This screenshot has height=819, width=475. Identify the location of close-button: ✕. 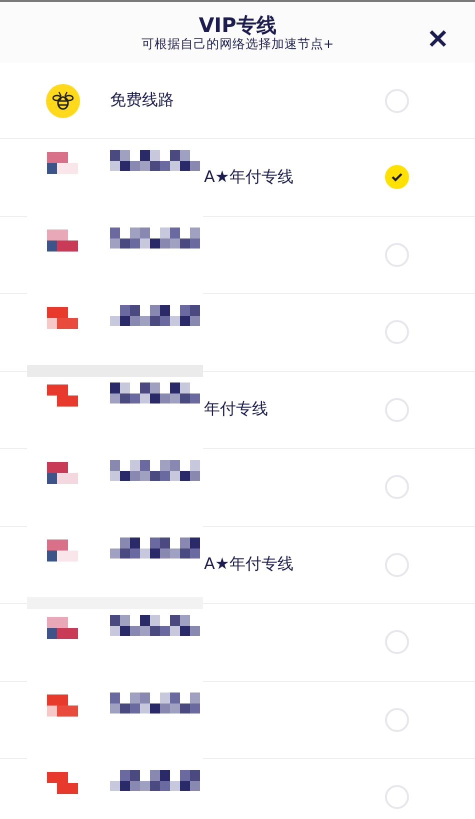
(438, 39).